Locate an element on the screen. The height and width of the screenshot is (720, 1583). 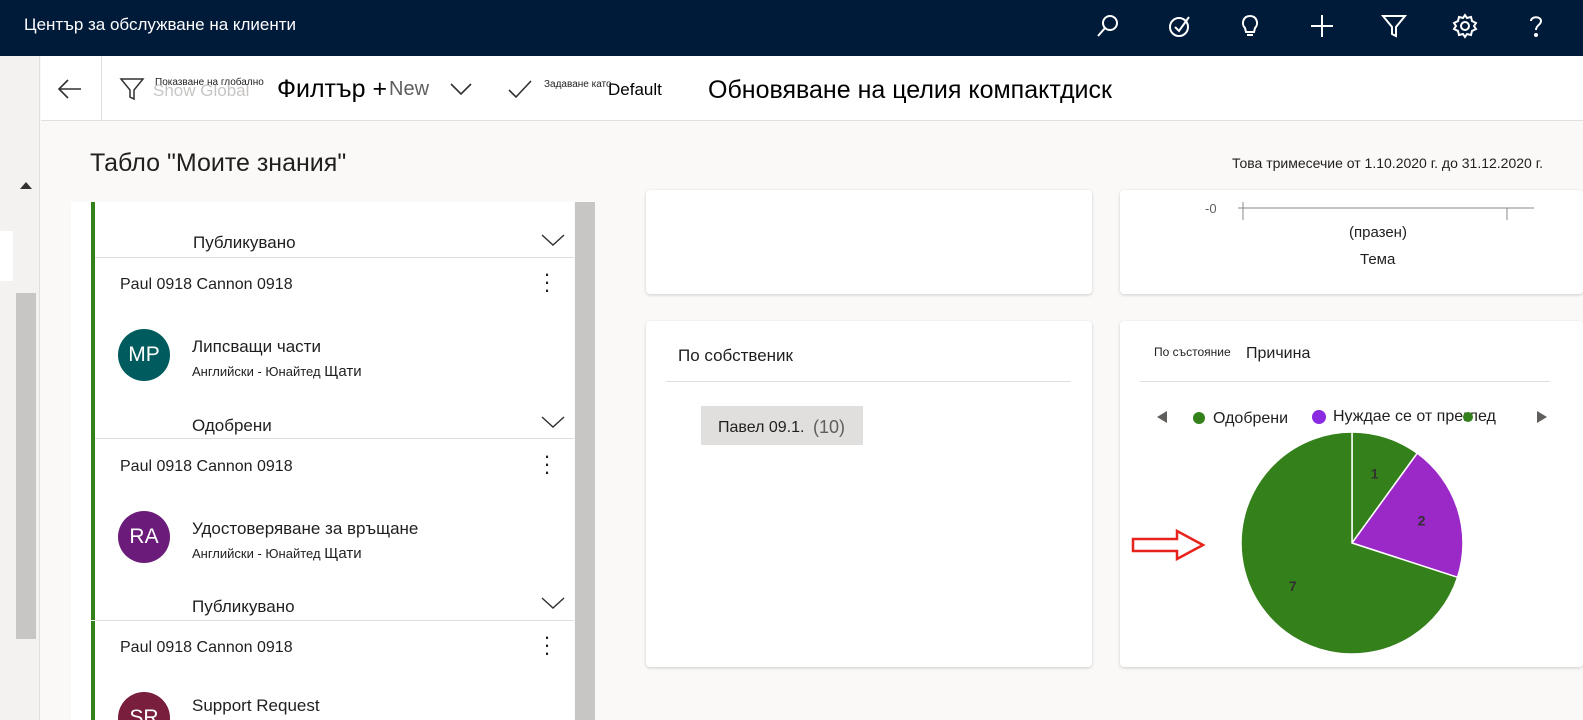
rail-scrollbar-thumb is located at coordinates (26, 466).